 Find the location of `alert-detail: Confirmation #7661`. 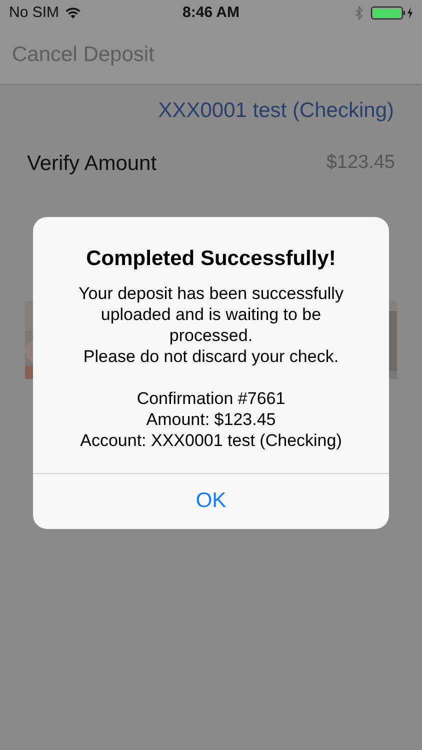

alert-detail: Confirmation #7661 is located at coordinates (211, 398).